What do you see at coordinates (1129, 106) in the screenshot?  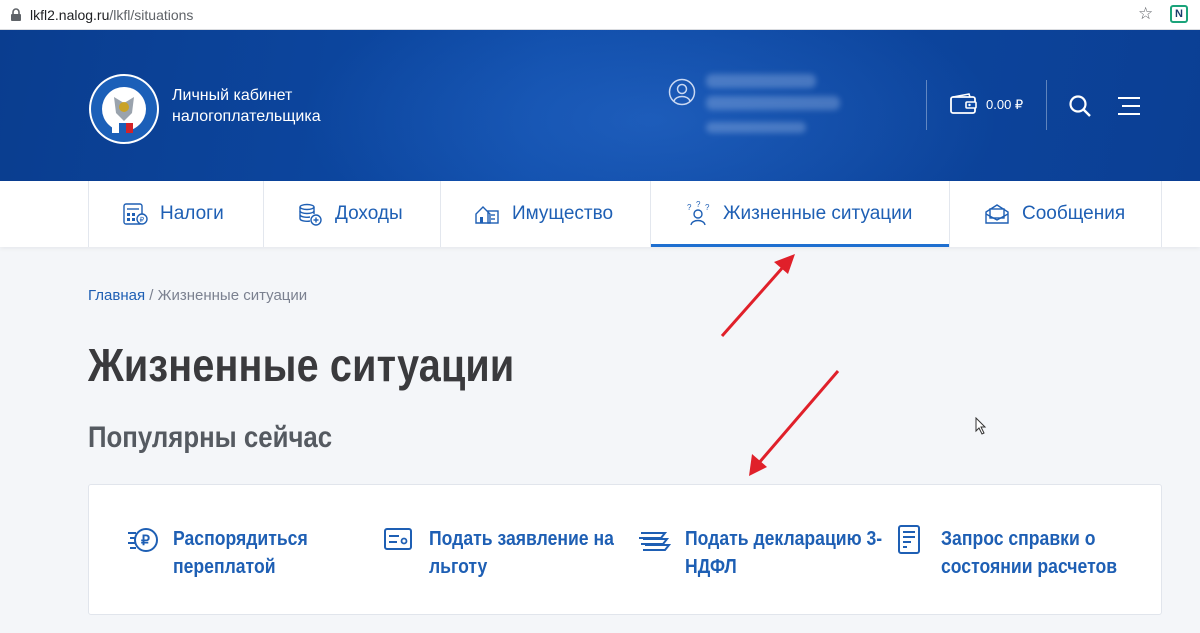 I see `hamburger-menu-icon` at bounding box center [1129, 106].